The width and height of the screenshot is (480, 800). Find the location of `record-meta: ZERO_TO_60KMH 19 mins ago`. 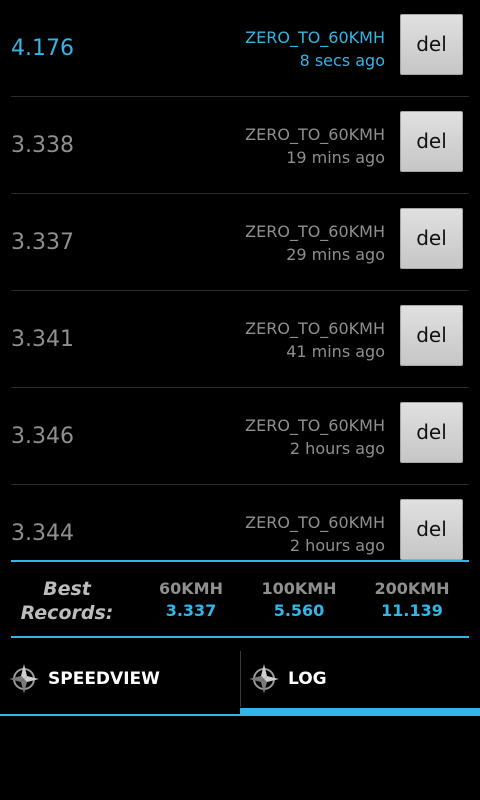

record-meta: ZERO_TO_60KMH 19 mins ago is located at coordinates (315, 146).